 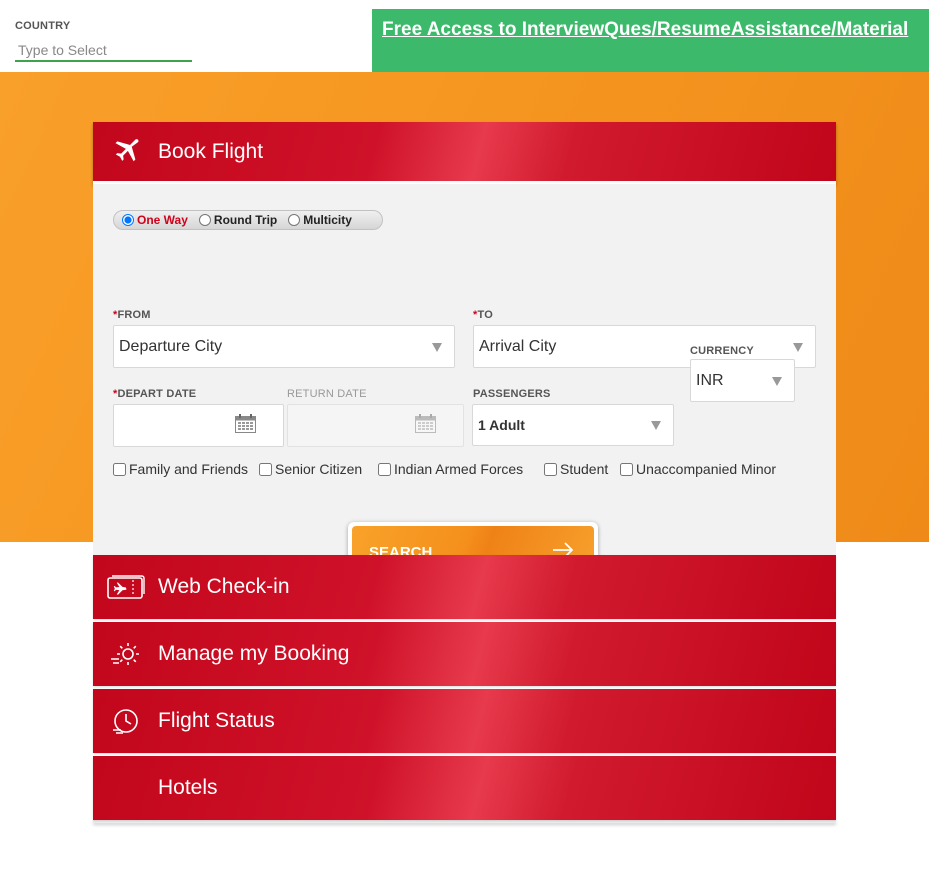 What do you see at coordinates (162, 220) in the screenshot?
I see `one-way-label: One Way` at bounding box center [162, 220].